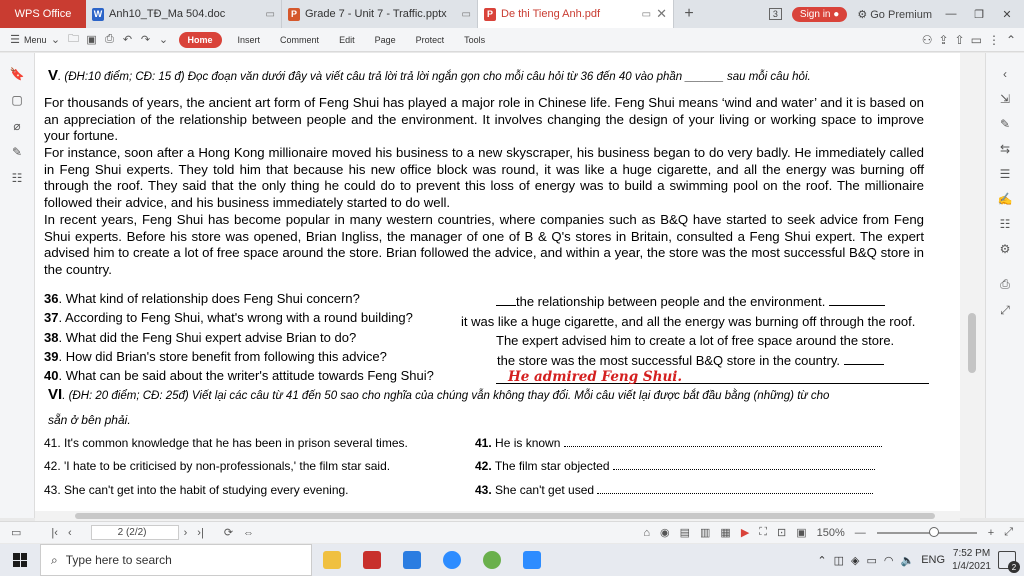 This screenshot has width=1024, height=576. What do you see at coordinates (54, 533) in the screenshot?
I see `first-page-icon: |‹` at bounding box center [54, 533].